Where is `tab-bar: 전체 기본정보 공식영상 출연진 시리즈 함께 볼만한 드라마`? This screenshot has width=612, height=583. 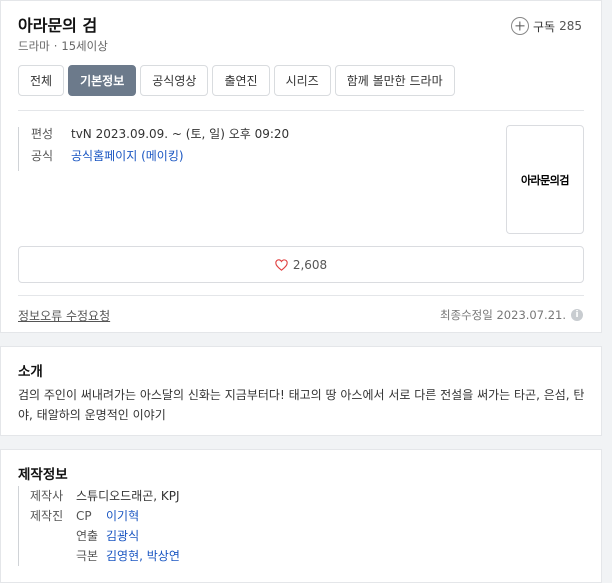
tab-bar: 전체 기본정보 공식영상 출연진 시리즈 함께 볼만한 드라마 is located at coordinates (238, 80).